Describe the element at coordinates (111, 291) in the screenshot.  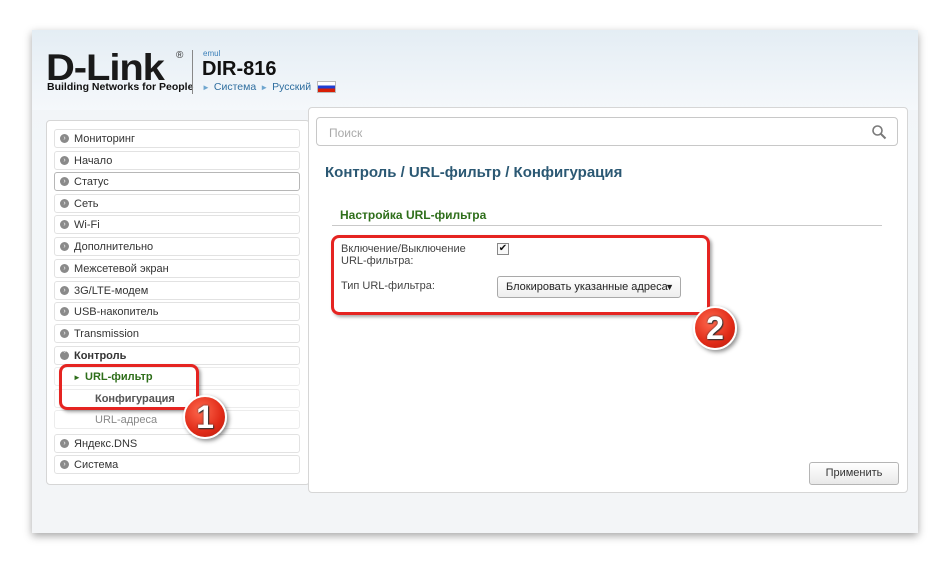
I see `sidebar-item-label: 3G/LTE-модем` at that location.